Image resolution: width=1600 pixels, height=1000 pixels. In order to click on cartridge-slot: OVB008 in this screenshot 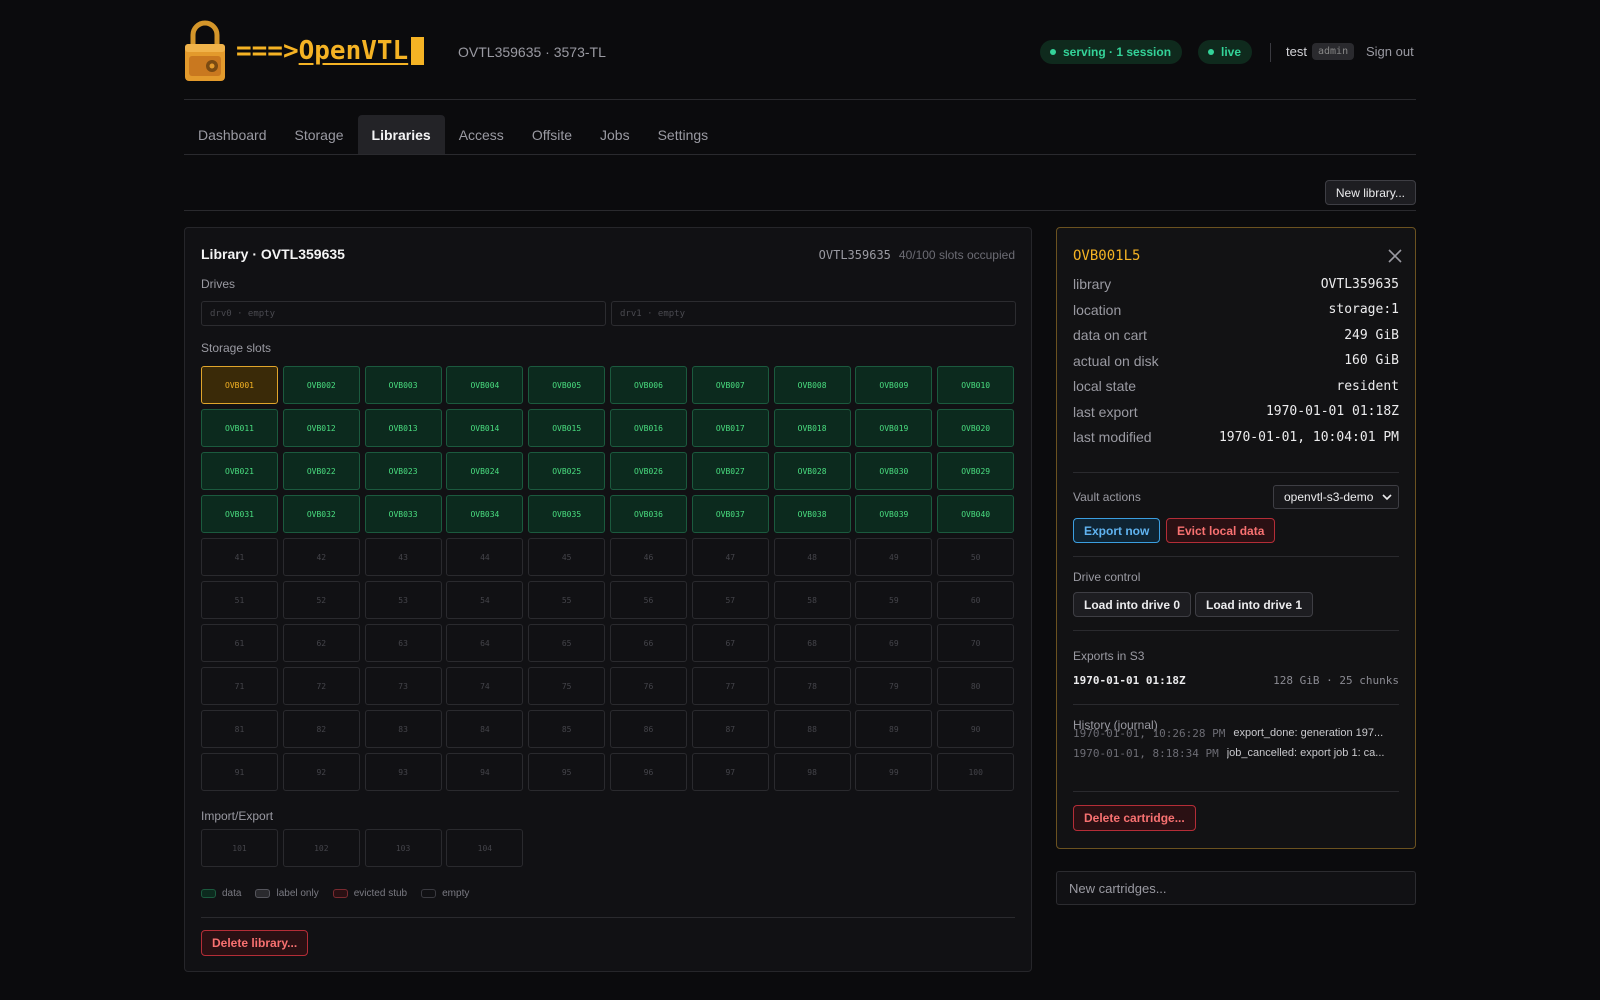, I will do `click(812, 385)`.